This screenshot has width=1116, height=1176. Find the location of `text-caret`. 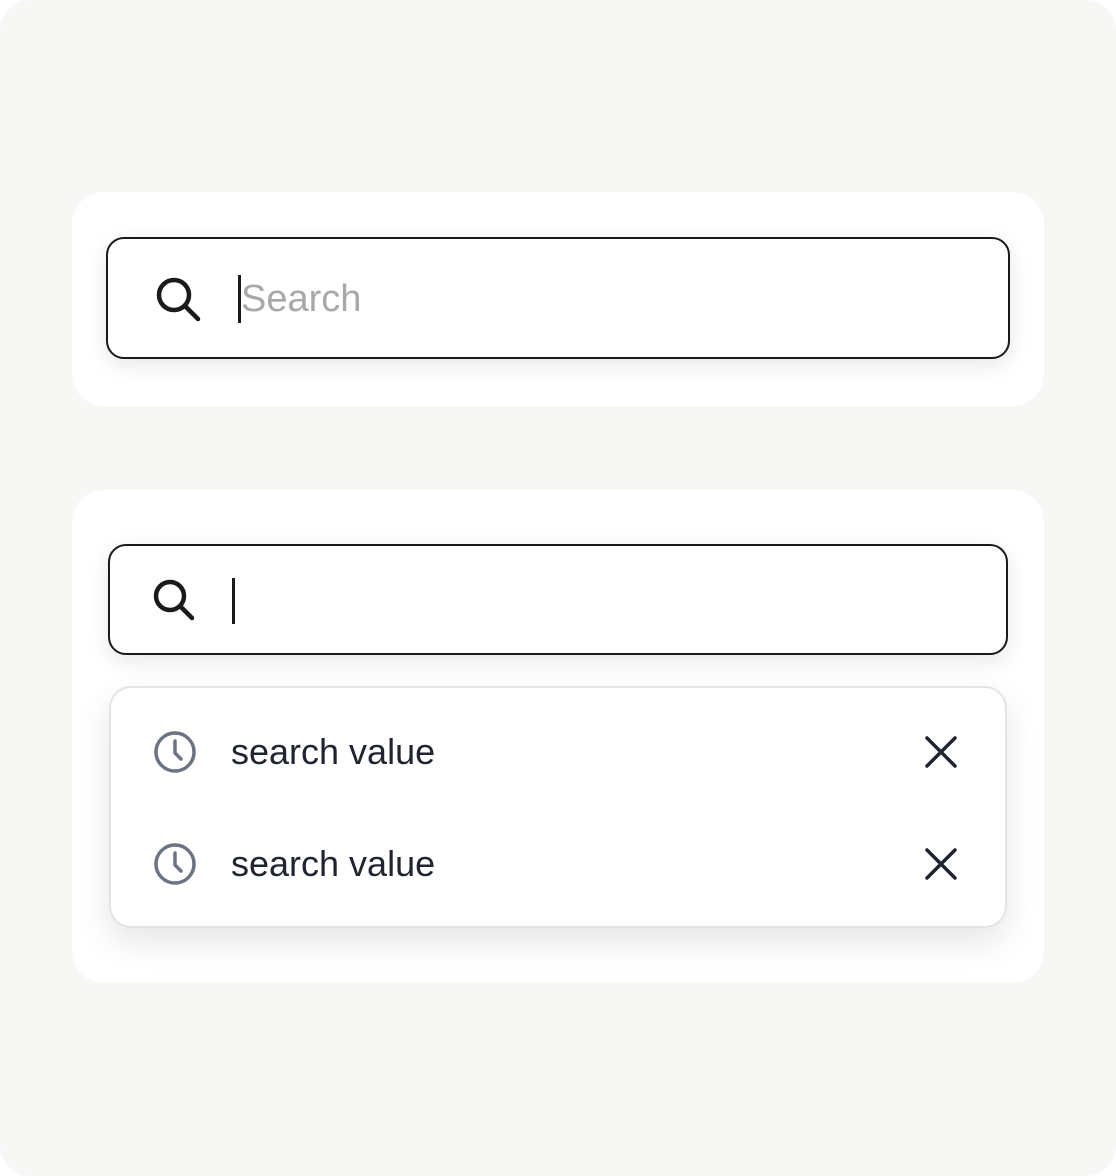

text-caret is located at coordinates (233, 601).